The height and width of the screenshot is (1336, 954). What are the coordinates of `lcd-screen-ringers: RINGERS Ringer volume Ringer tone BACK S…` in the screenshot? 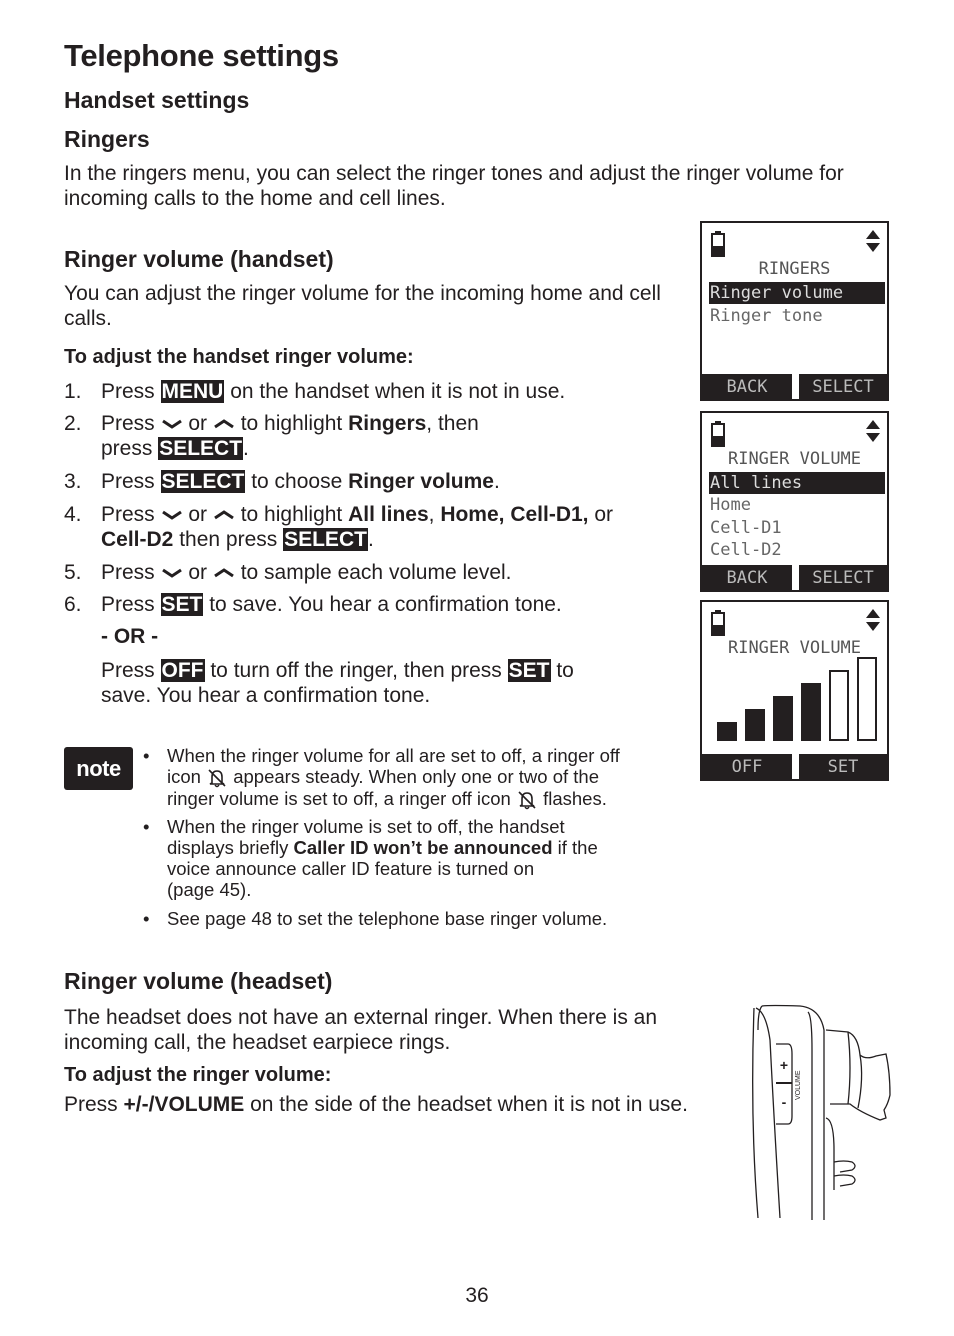 It's located at (794, 311).